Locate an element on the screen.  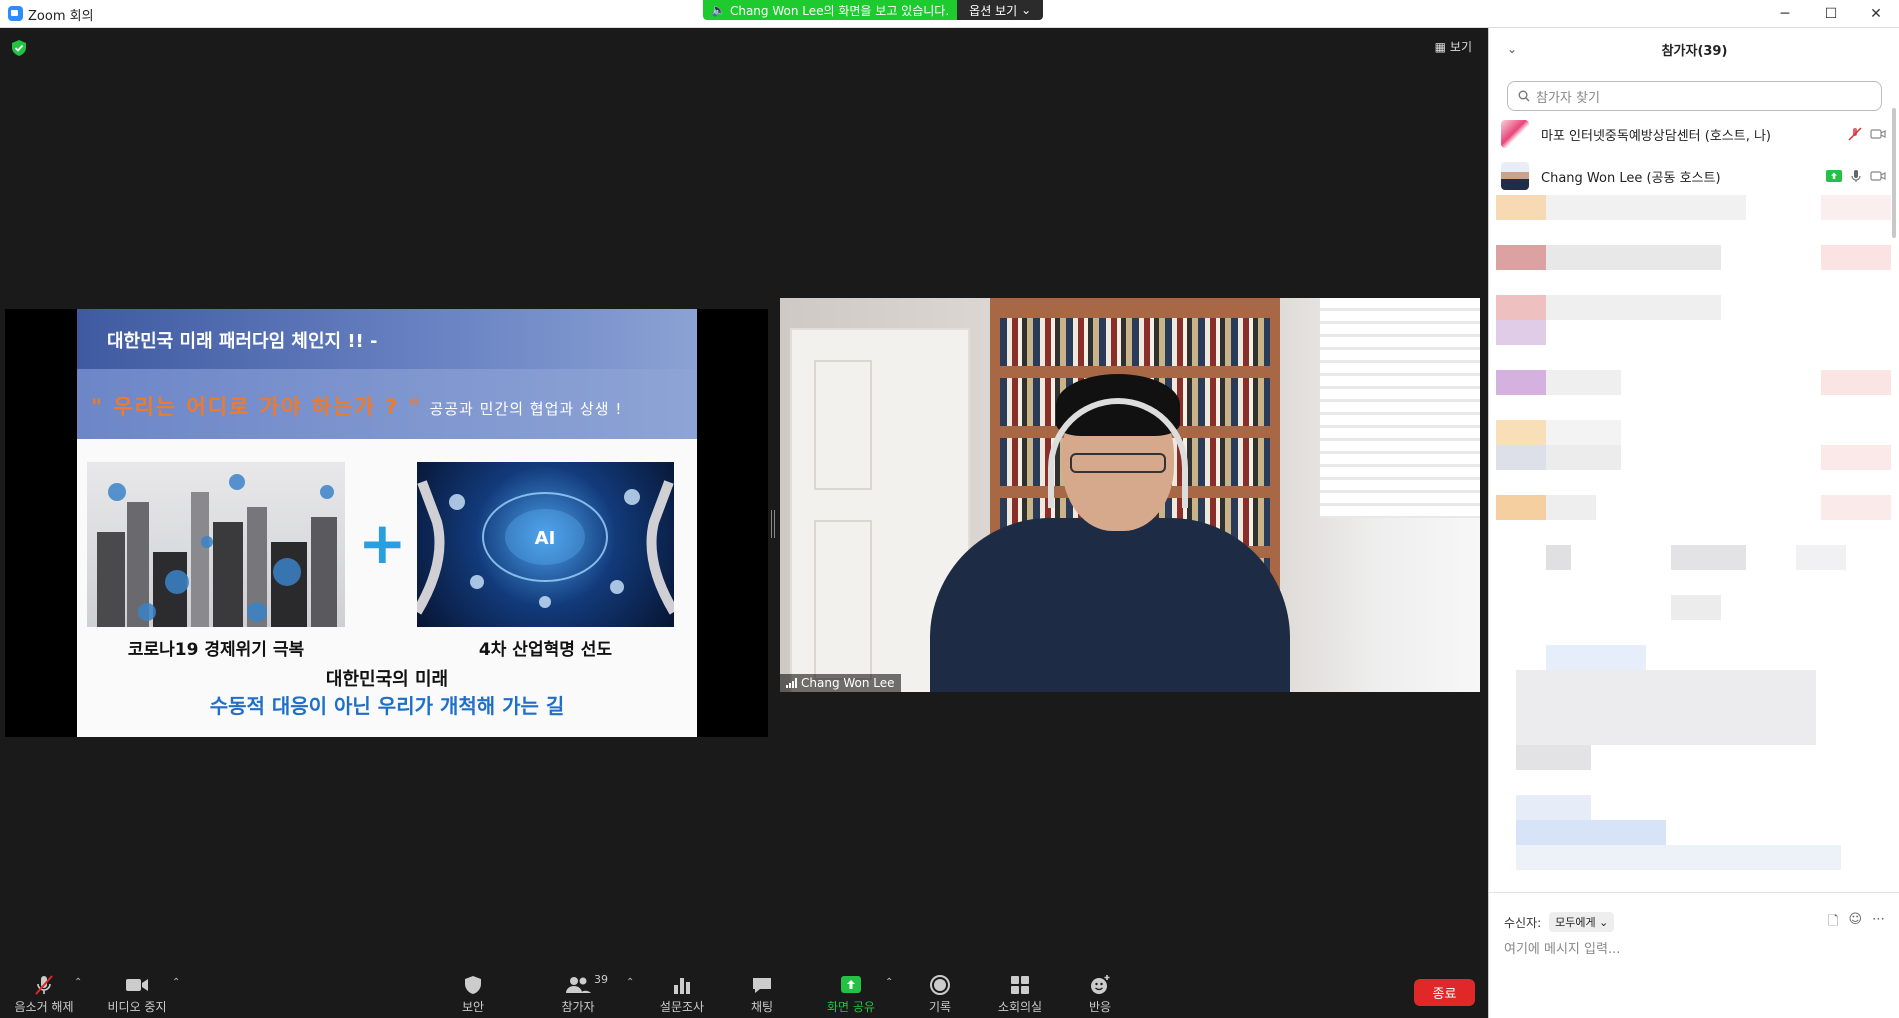
slide-heading: 대한민국 미래 패러다임 체인지 !! - is located at coordinates (387, 339).